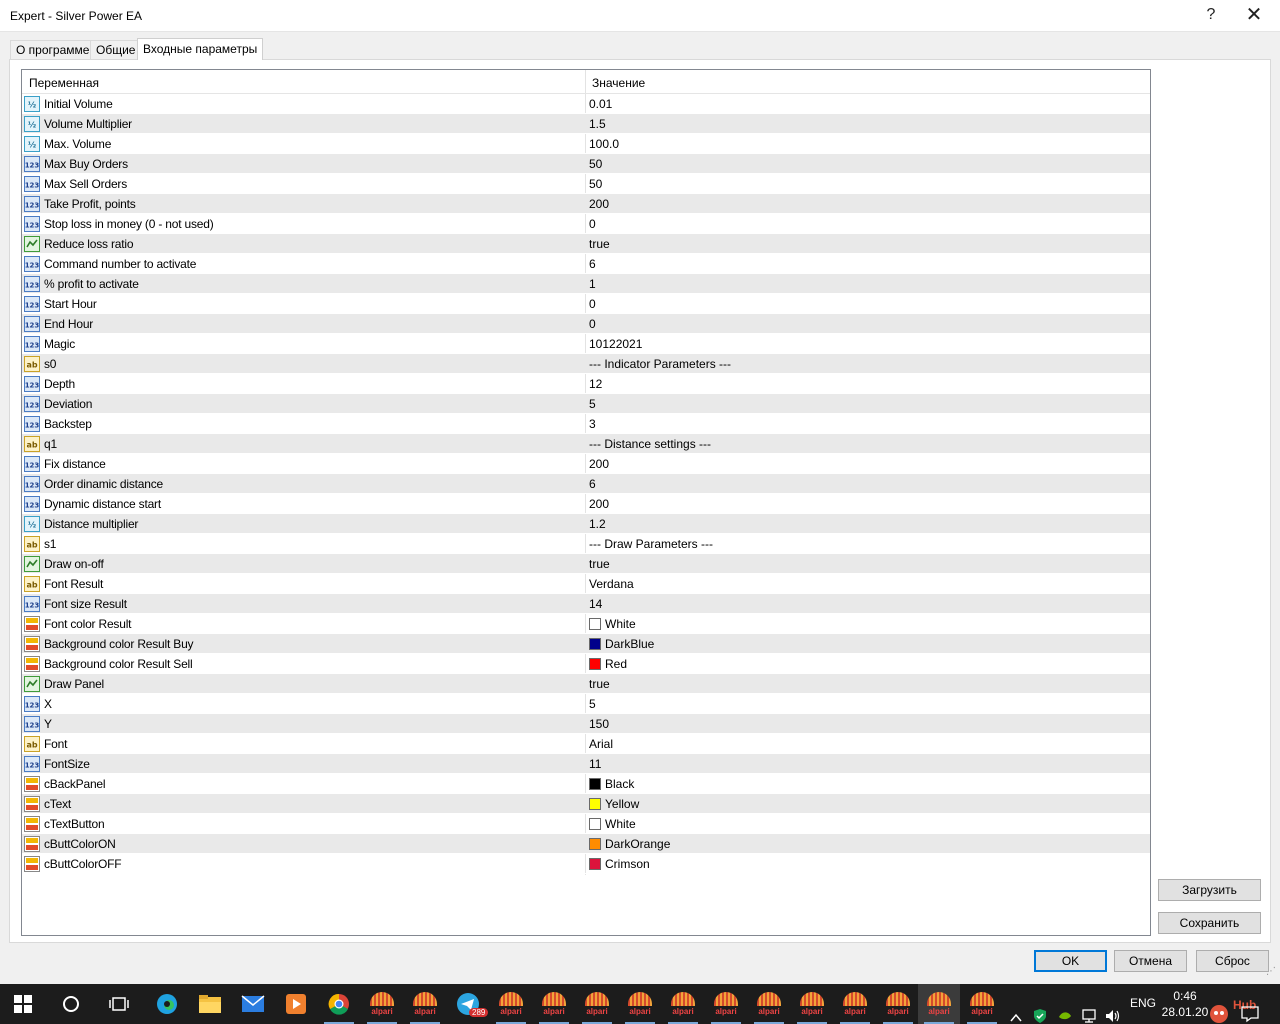 Image resolution: width=1280 pixels, height=1024 pixels. What do you see at coordinates (586, 844) in the screenshot?
I see `table-row: cButtColorON DarkOrange` at bounding box center [586, 844].